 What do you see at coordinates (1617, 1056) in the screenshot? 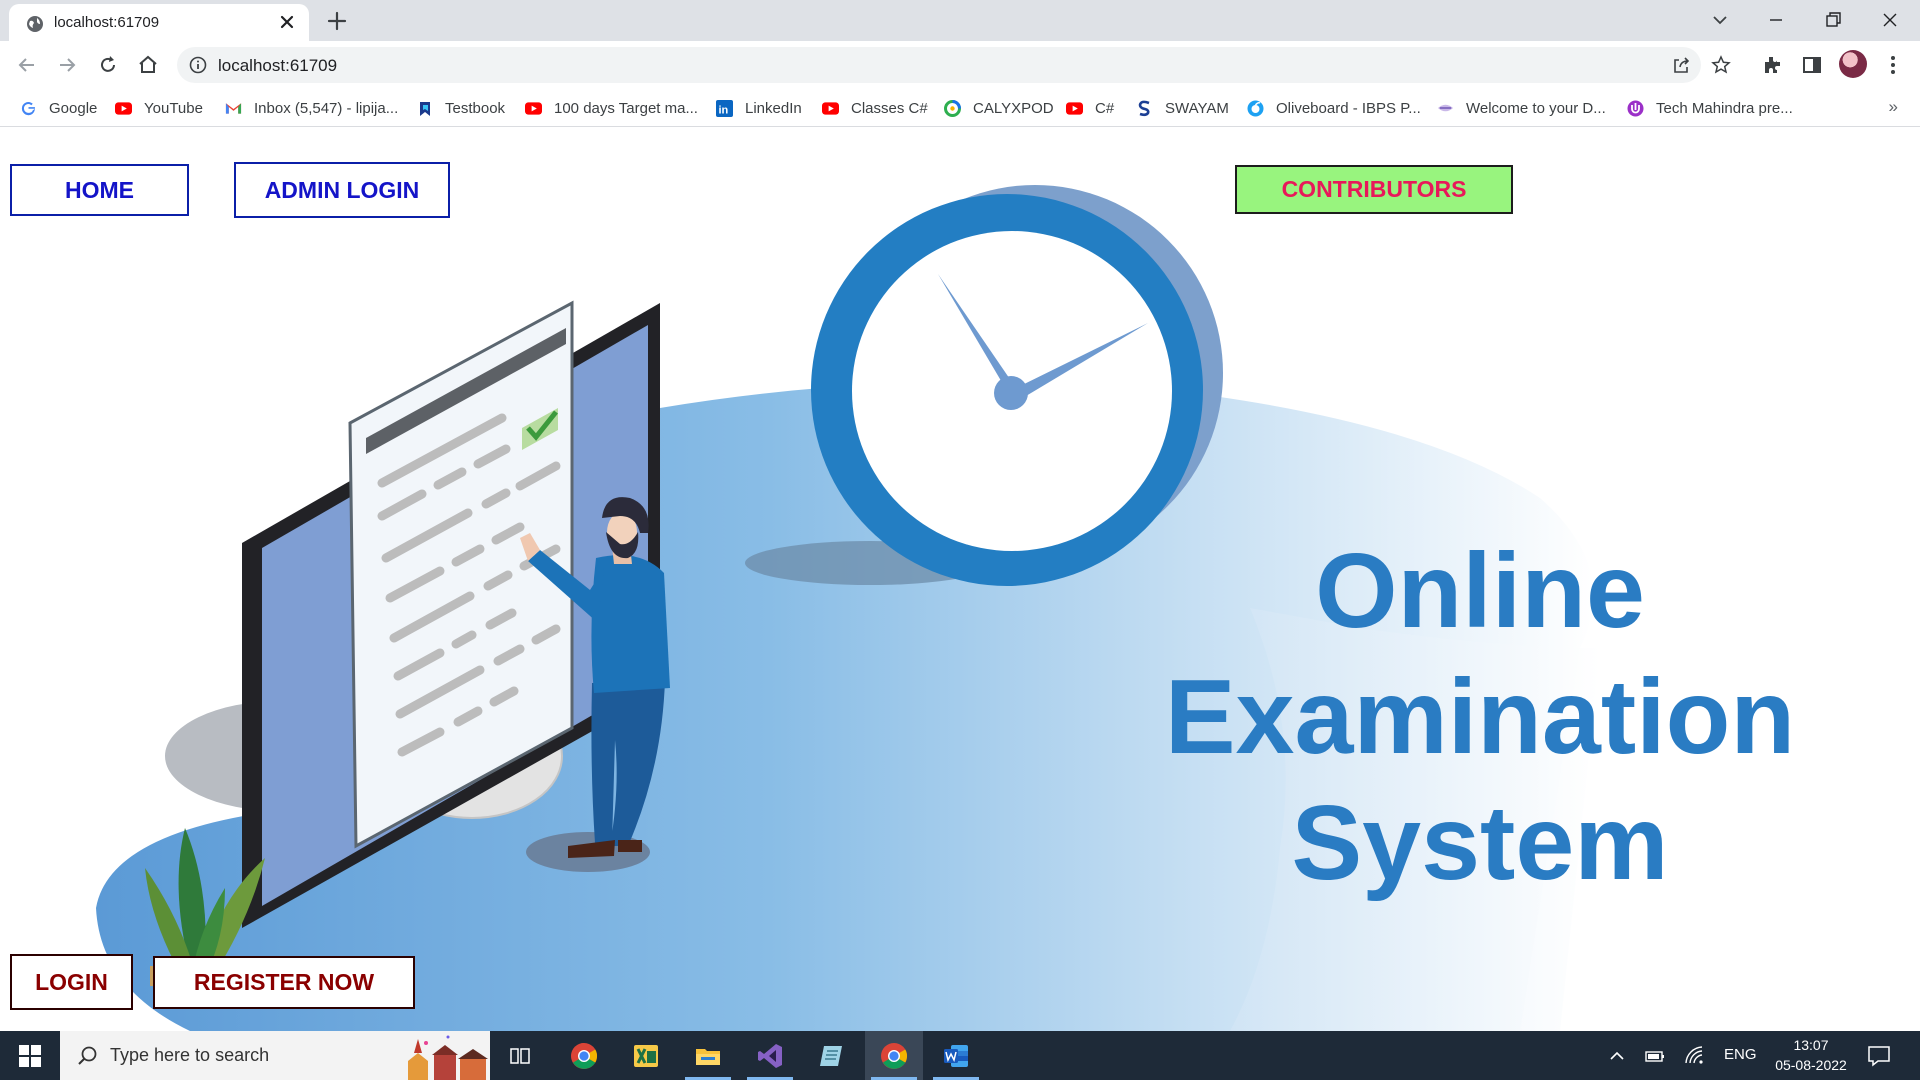
I see `chevron-up-icon` at bounding box center [1617, 1056].